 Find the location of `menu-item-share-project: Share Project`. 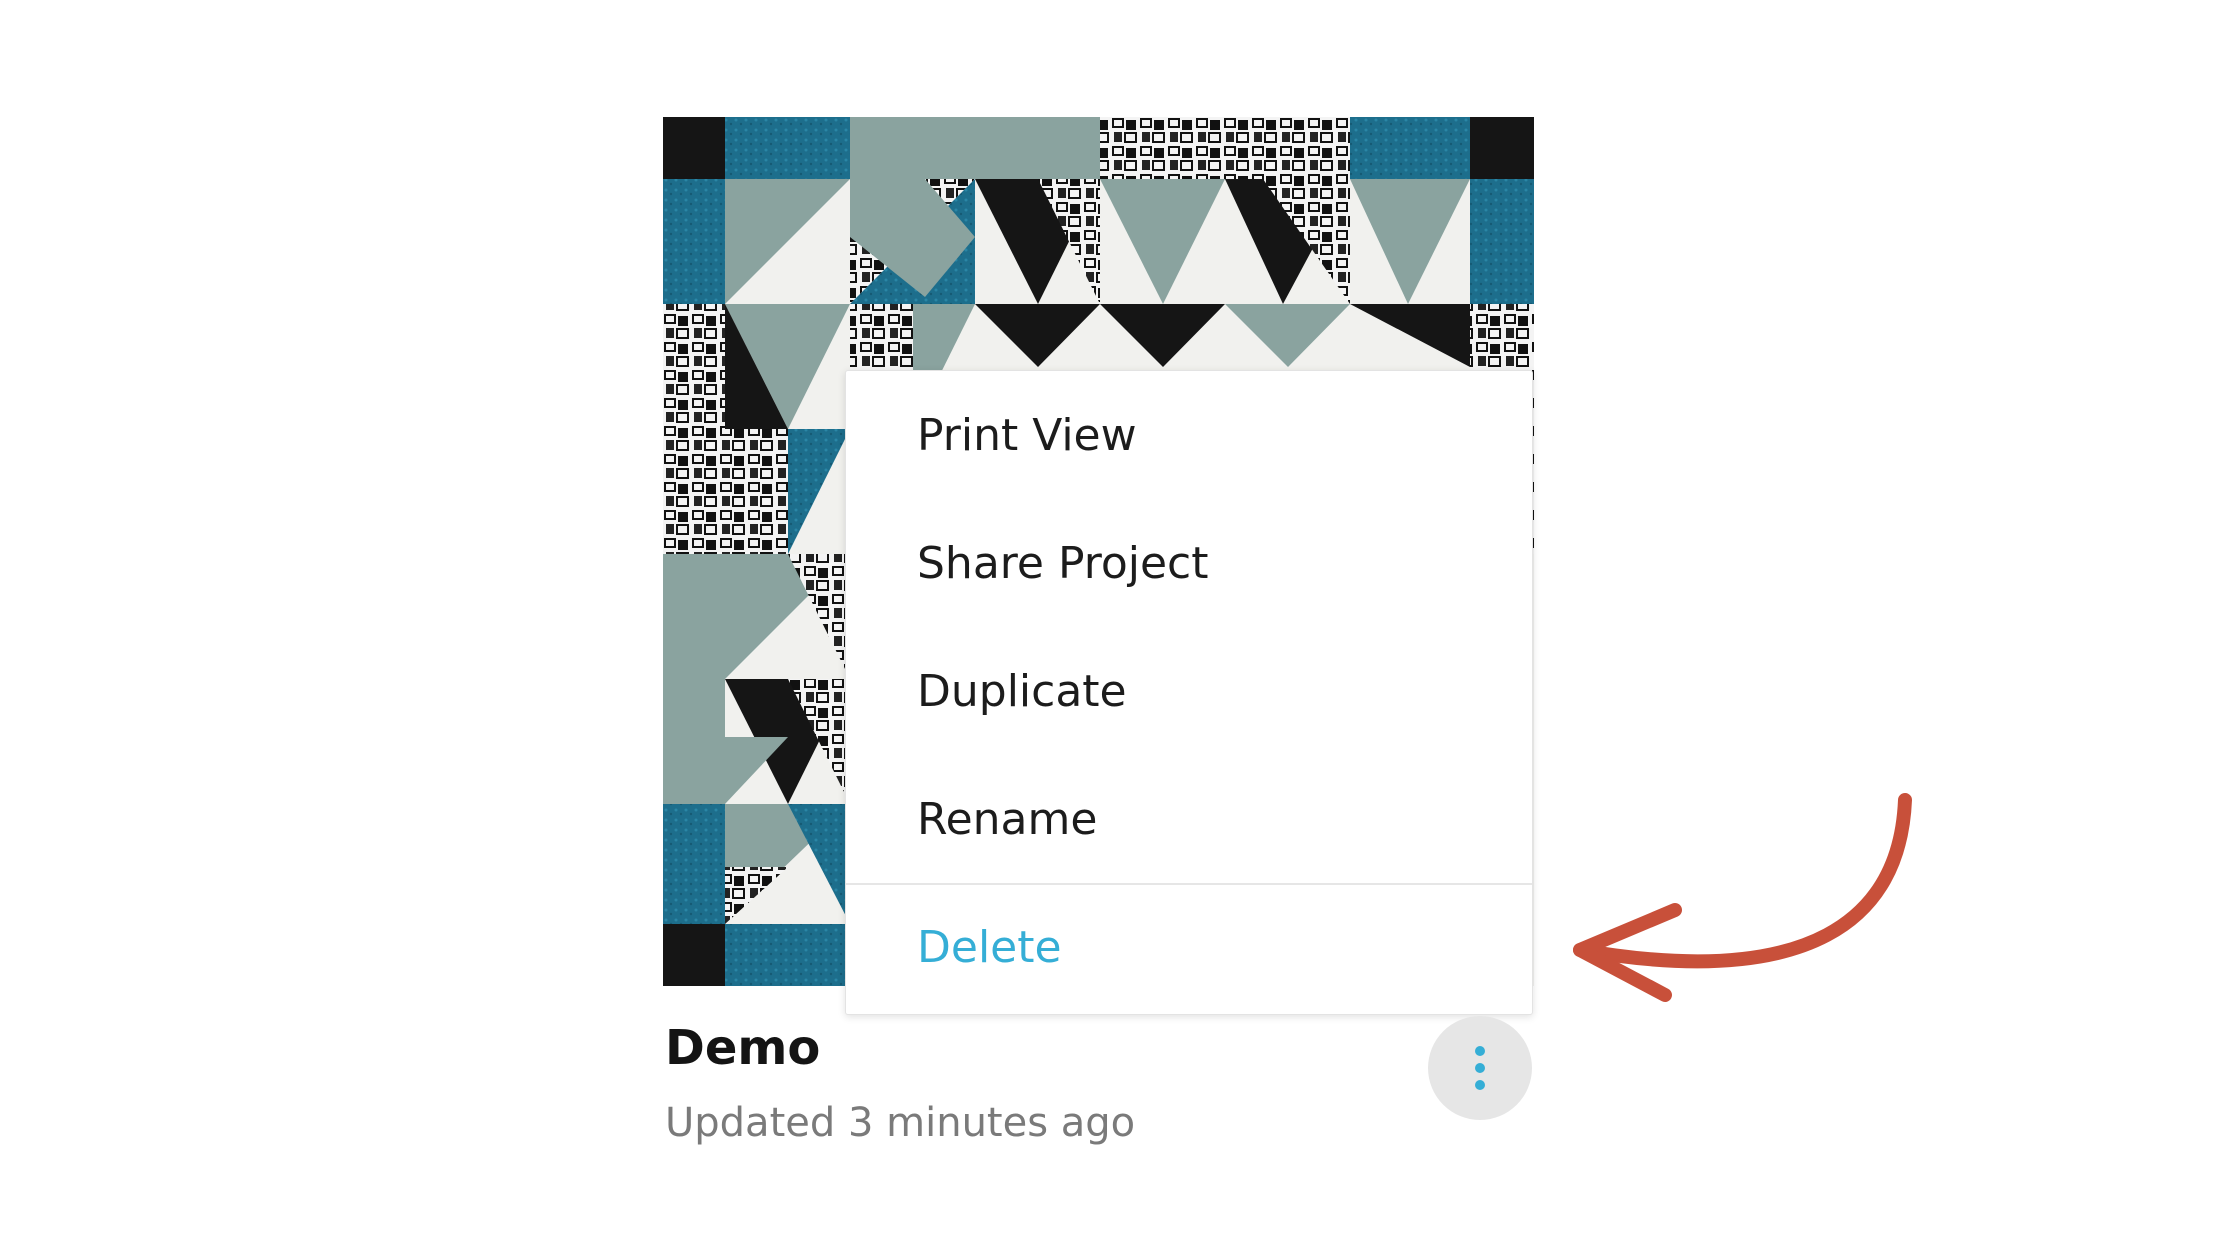

menu-item-share-project: Share Project is located at coordinates (1189, 563).